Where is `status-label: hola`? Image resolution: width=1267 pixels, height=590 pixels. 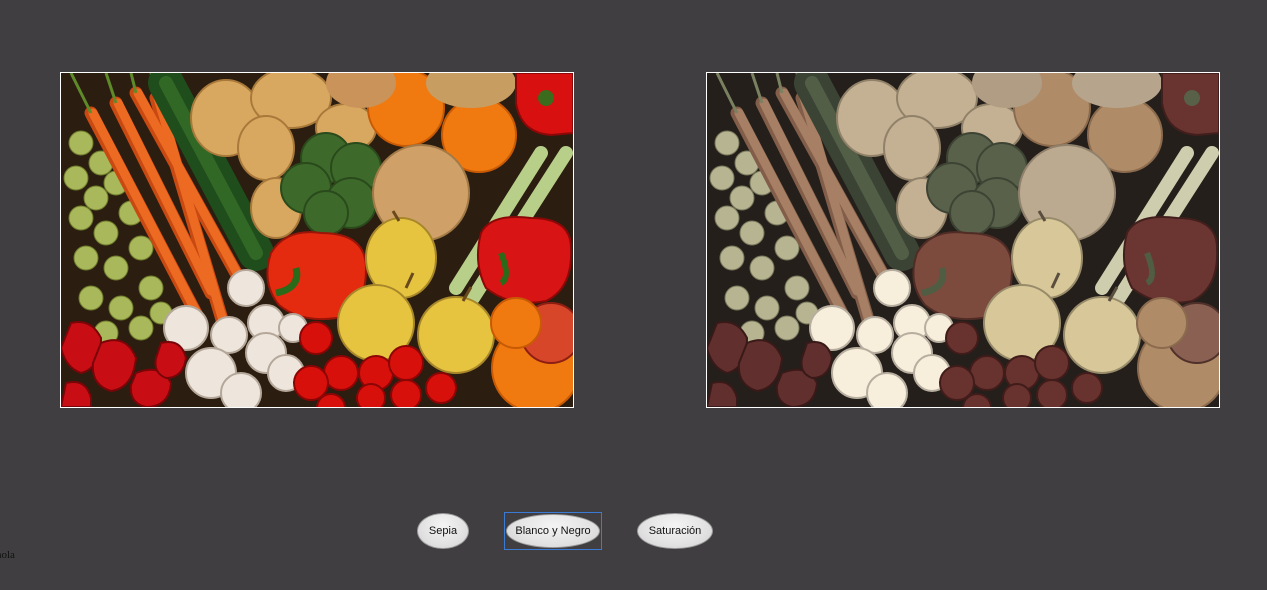 status-label: hola is located at coordinates (7, 555).